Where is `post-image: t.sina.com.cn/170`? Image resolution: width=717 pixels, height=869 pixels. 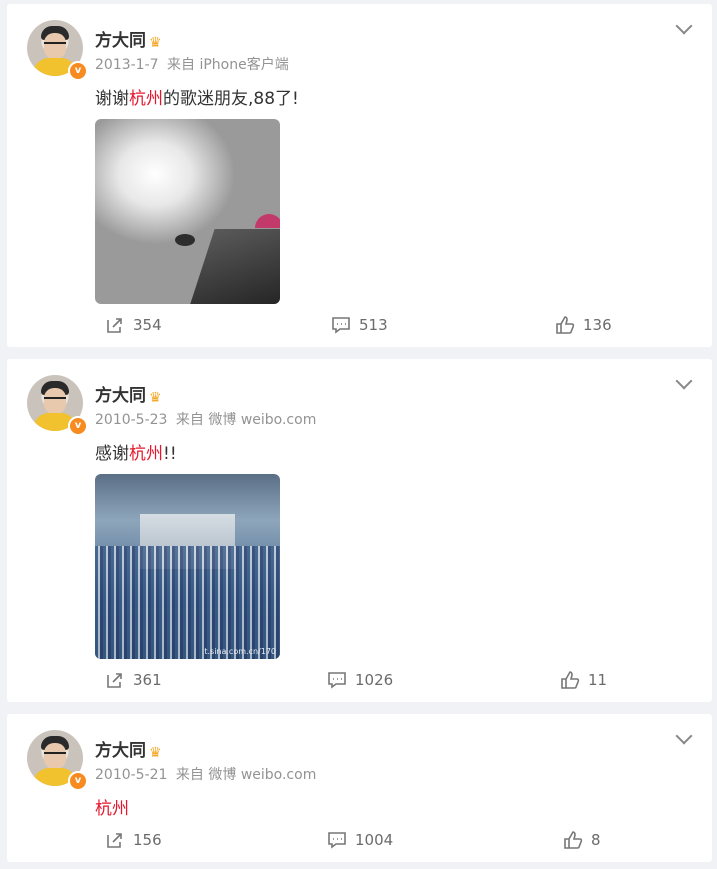 post-image: t.sina.com.cn/170 is located at coordinates (187, 566).